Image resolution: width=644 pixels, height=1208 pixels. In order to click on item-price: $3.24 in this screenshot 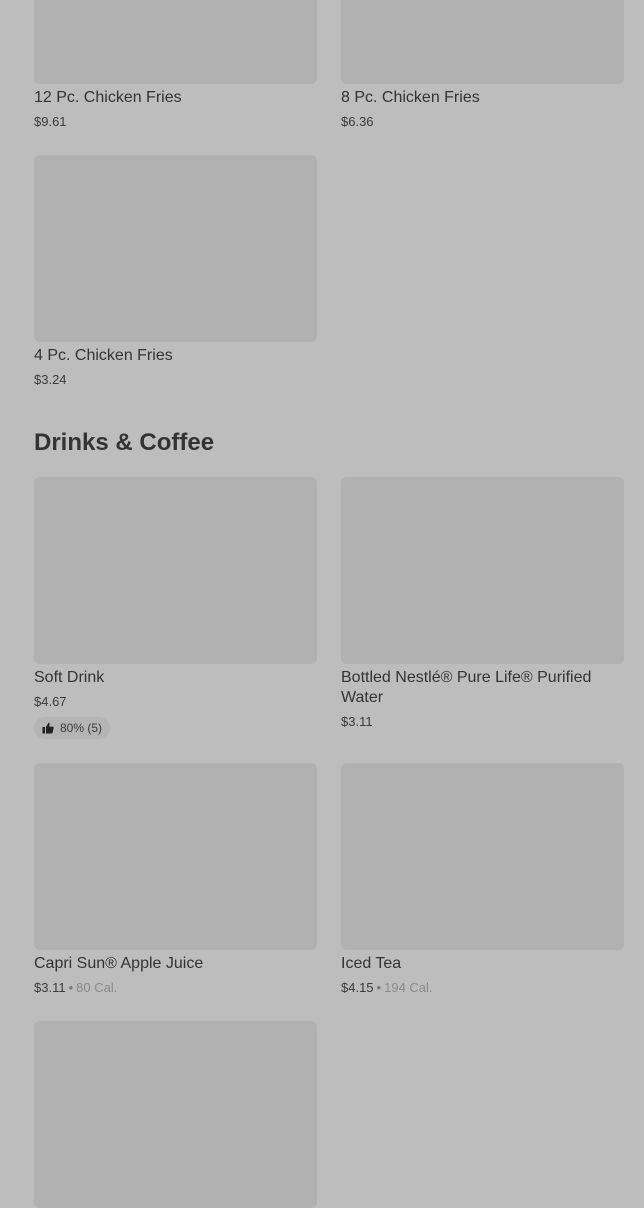, I will do `click(50, 379)`.